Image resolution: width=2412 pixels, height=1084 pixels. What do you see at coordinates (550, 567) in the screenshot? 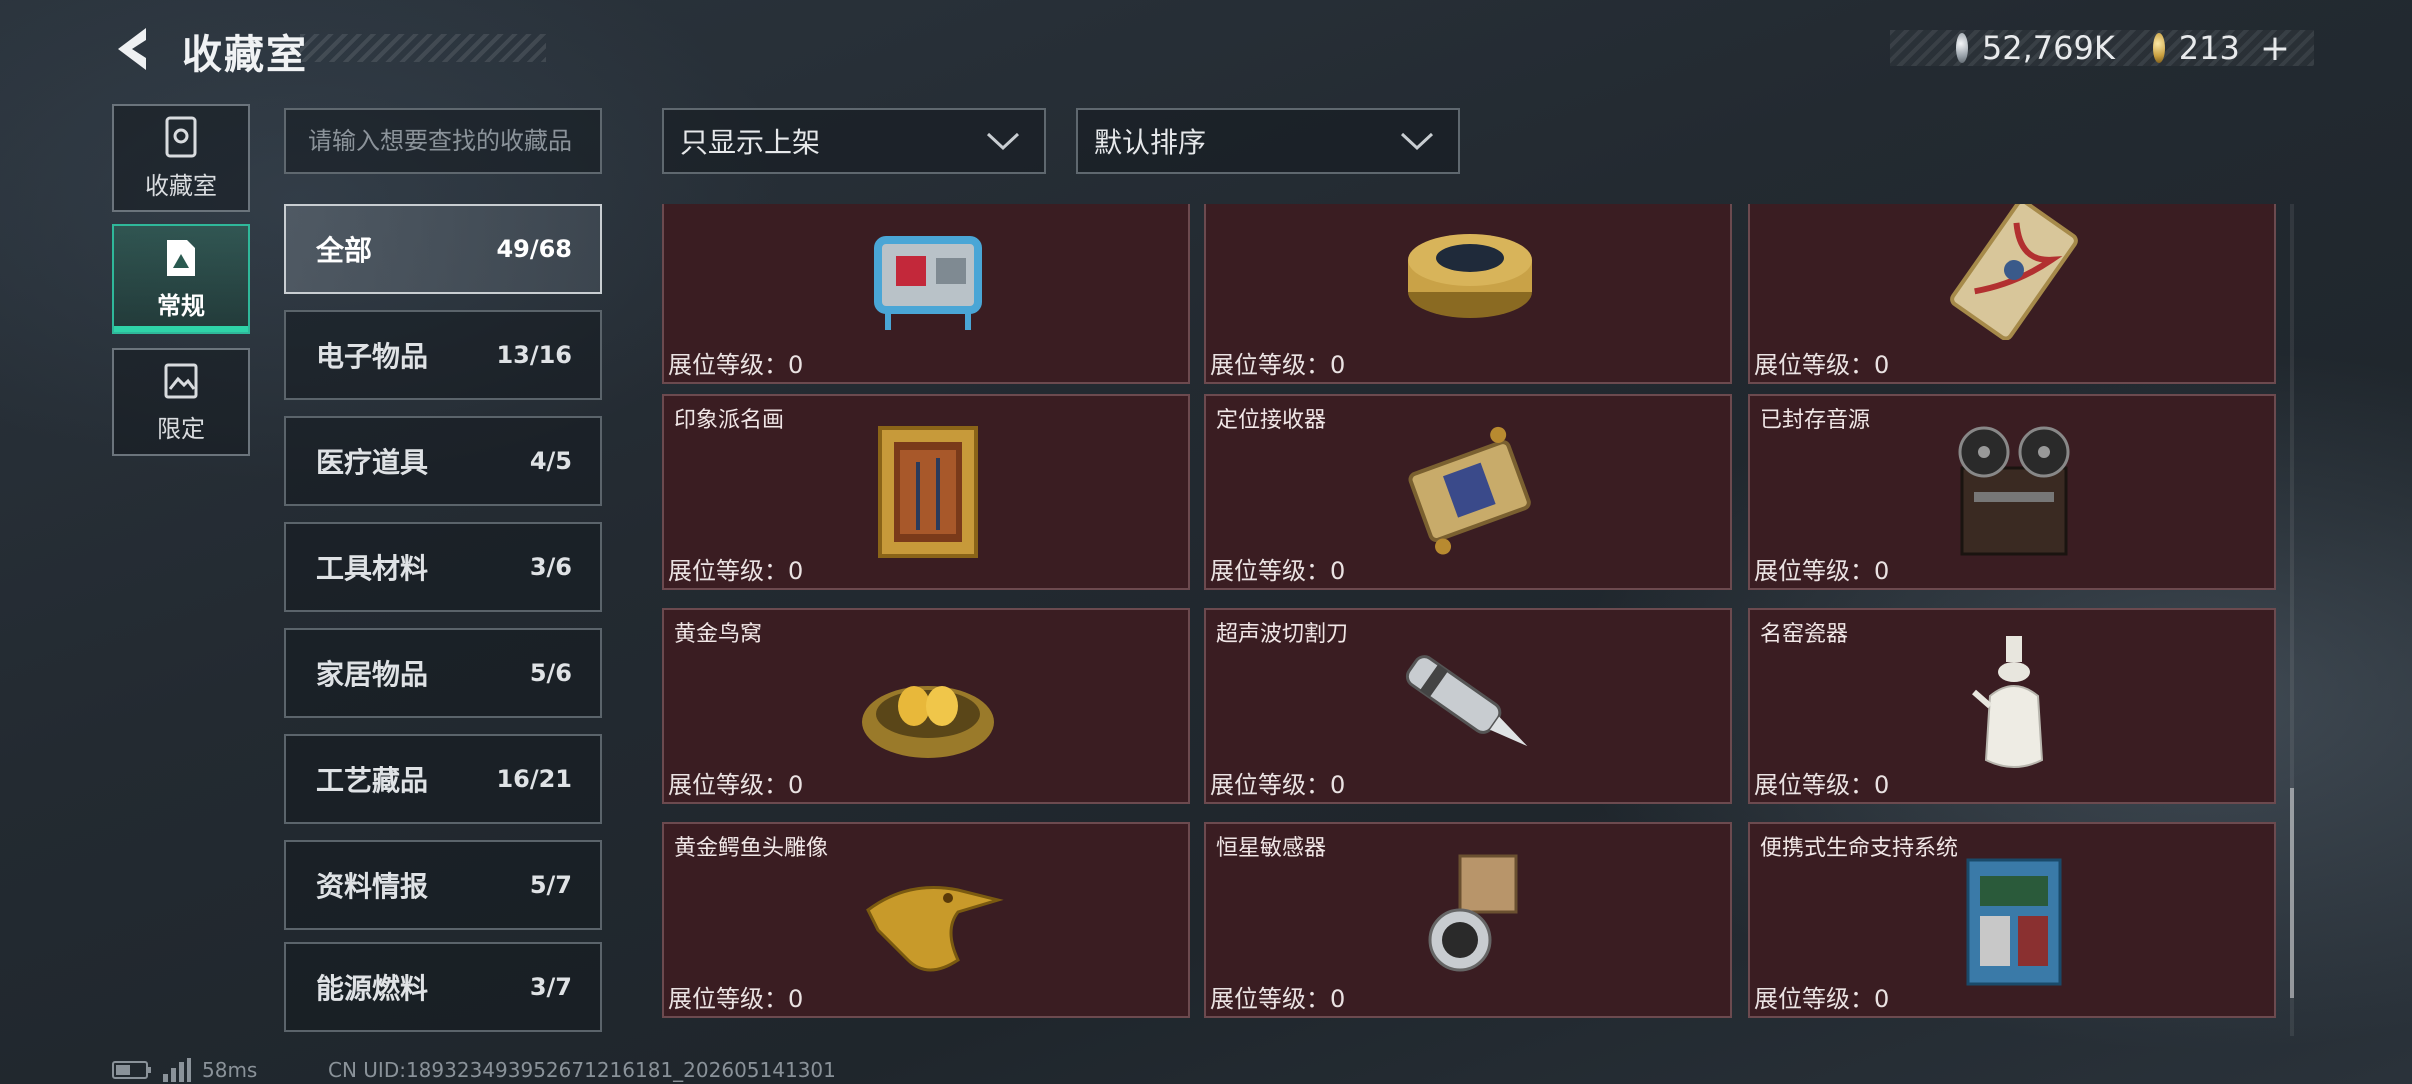
I see `category-count: 3/6` at bounding box center [550, 567].